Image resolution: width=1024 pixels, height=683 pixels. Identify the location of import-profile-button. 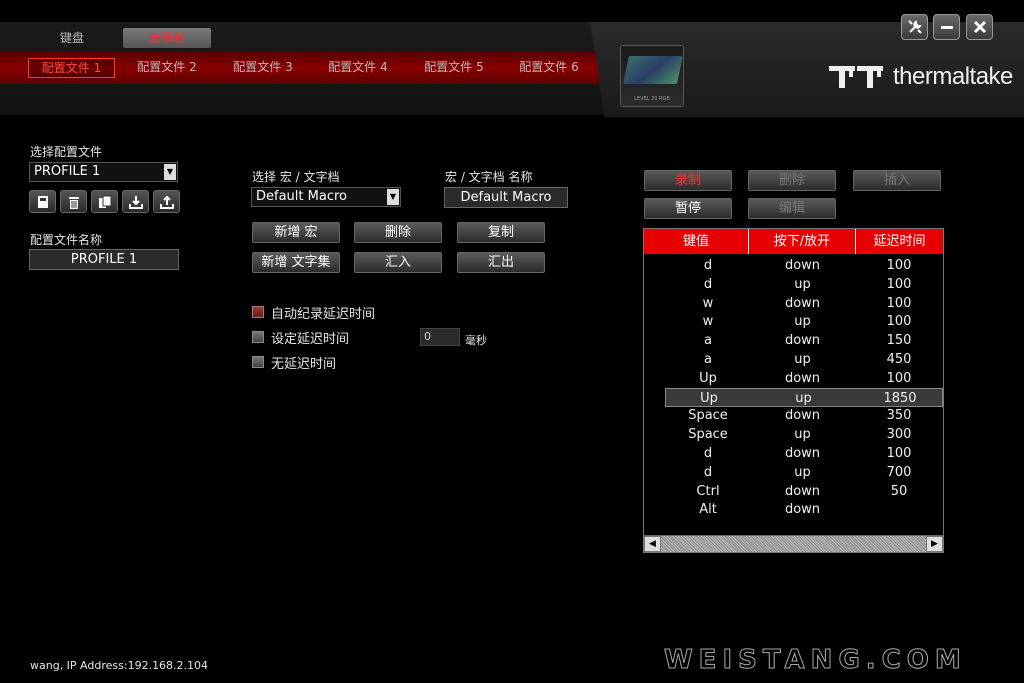
(135, 201).